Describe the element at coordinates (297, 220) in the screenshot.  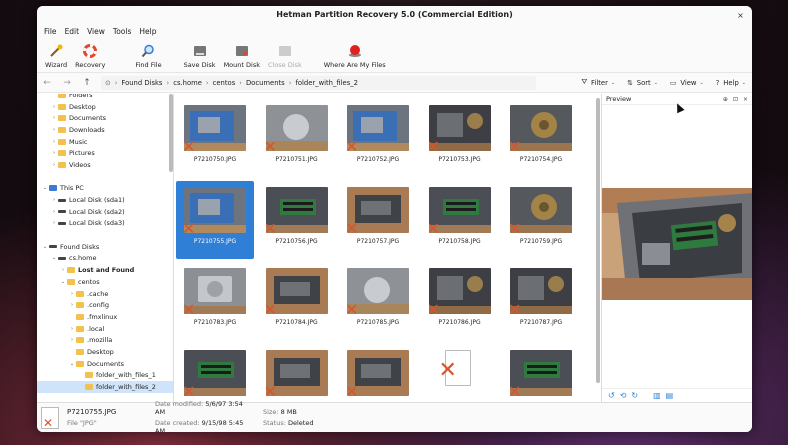
I see `file-item: ✕ P7210756.JPG` at that location.